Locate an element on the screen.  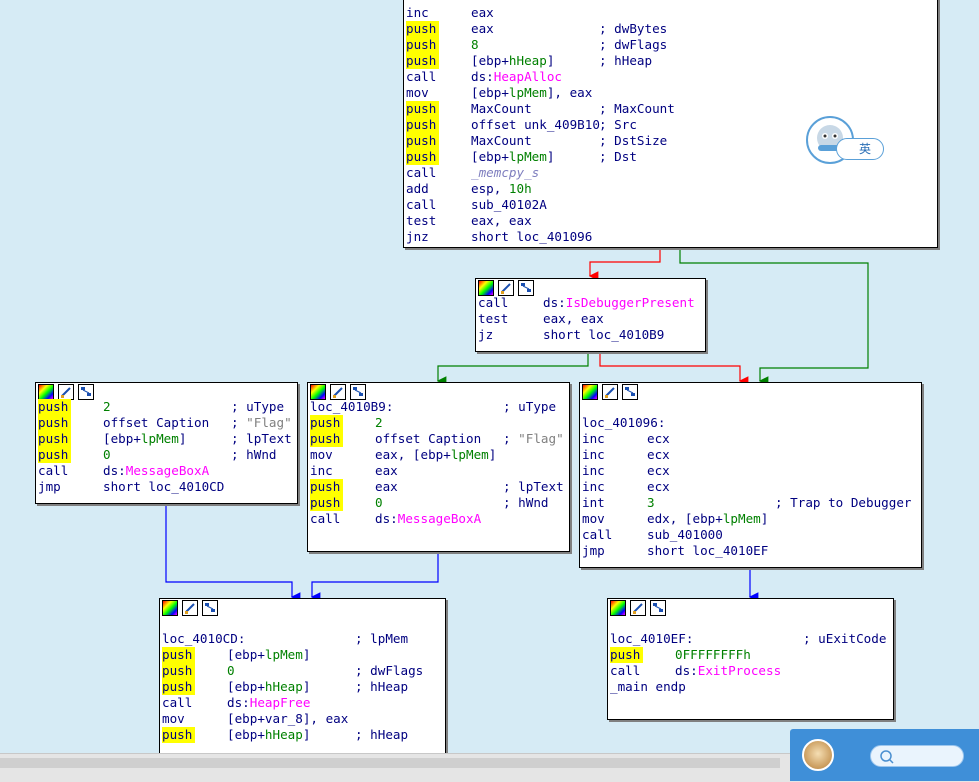
horizontal-scrollbar is located at coordinates (390, 763).